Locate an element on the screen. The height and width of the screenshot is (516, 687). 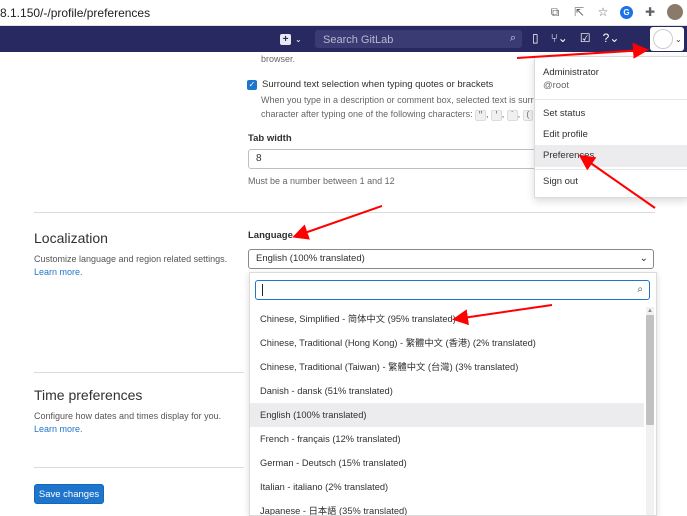
create-new-menu: + ⌄ is located at coordinates (291, 39).